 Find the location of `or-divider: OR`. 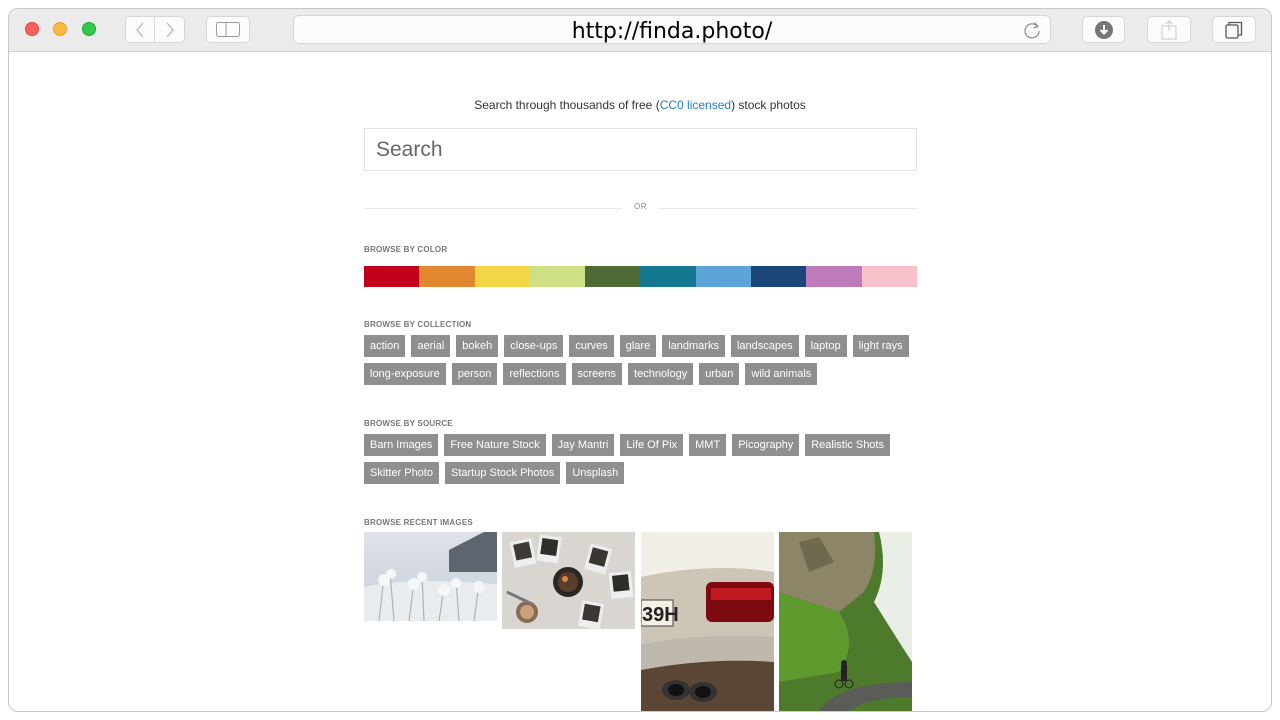

or-divider: OR is located at coordinates (640, 208).